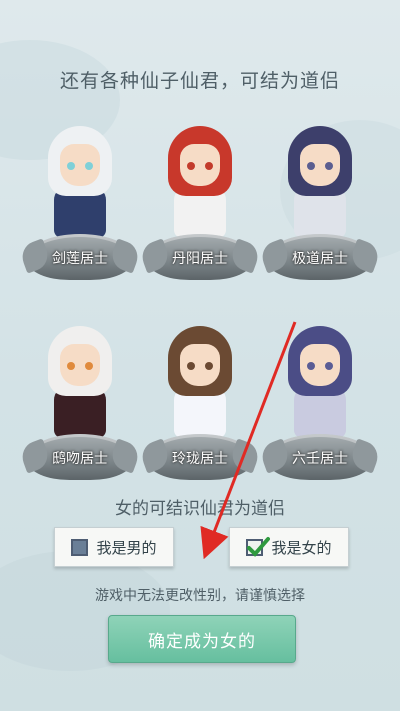 This screenshot has width=400, height=711. I want to click on checkmark-icon, so click(259, 546).